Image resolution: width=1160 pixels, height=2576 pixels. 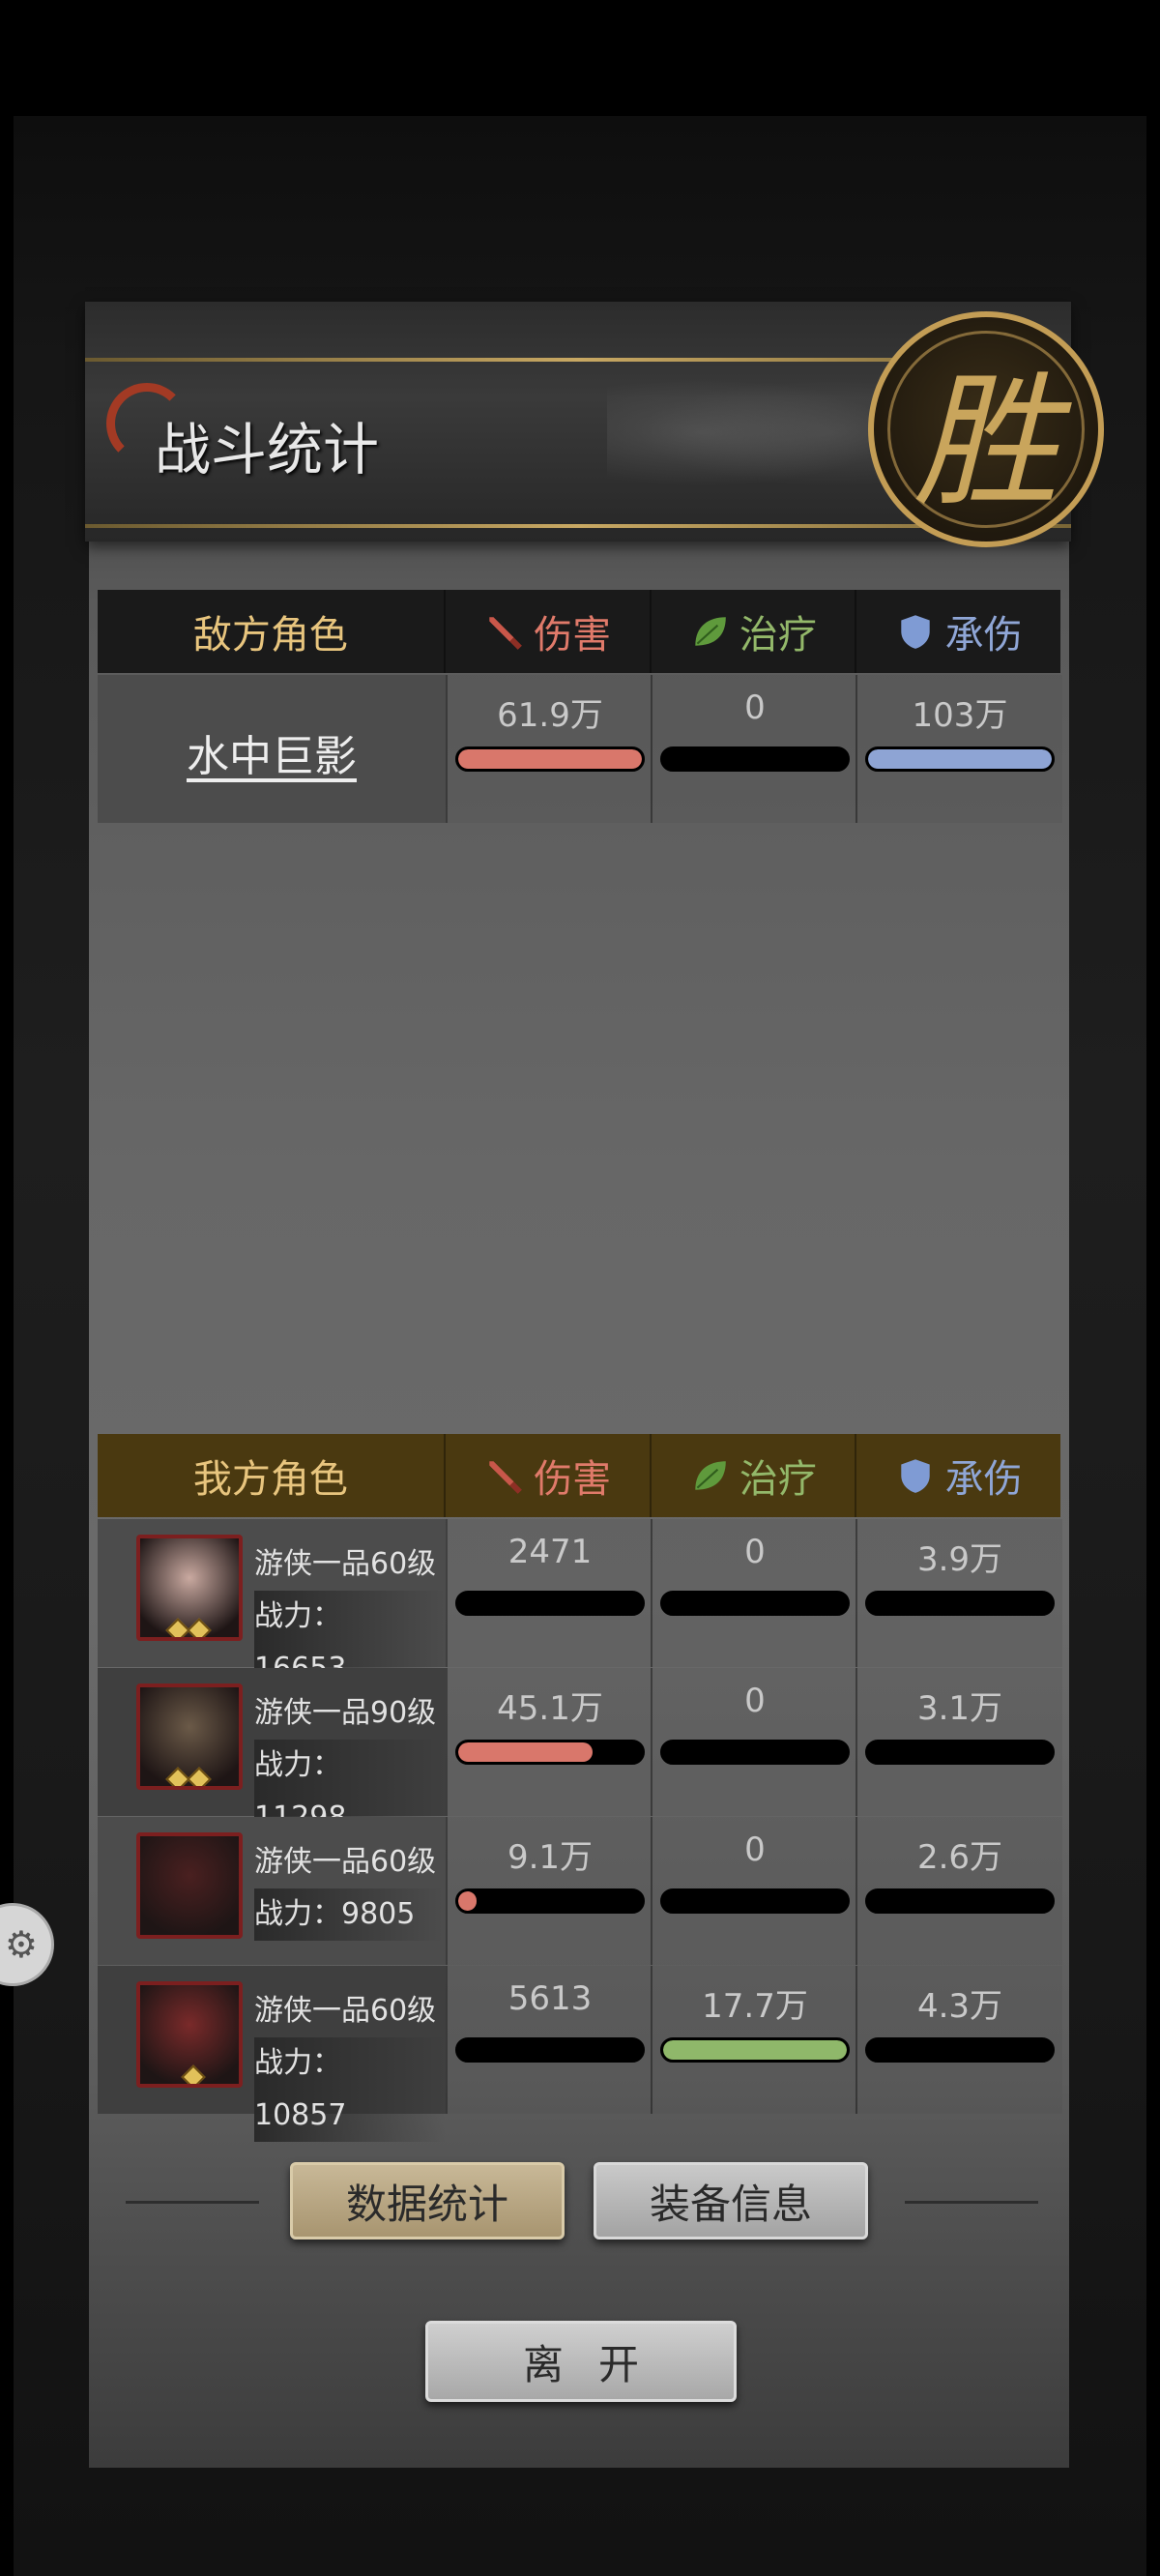 I want to click on ally-row: 游侠一品60级 战力：10857 5613 17.7万 4.3万, so click(x=580, y=2054).